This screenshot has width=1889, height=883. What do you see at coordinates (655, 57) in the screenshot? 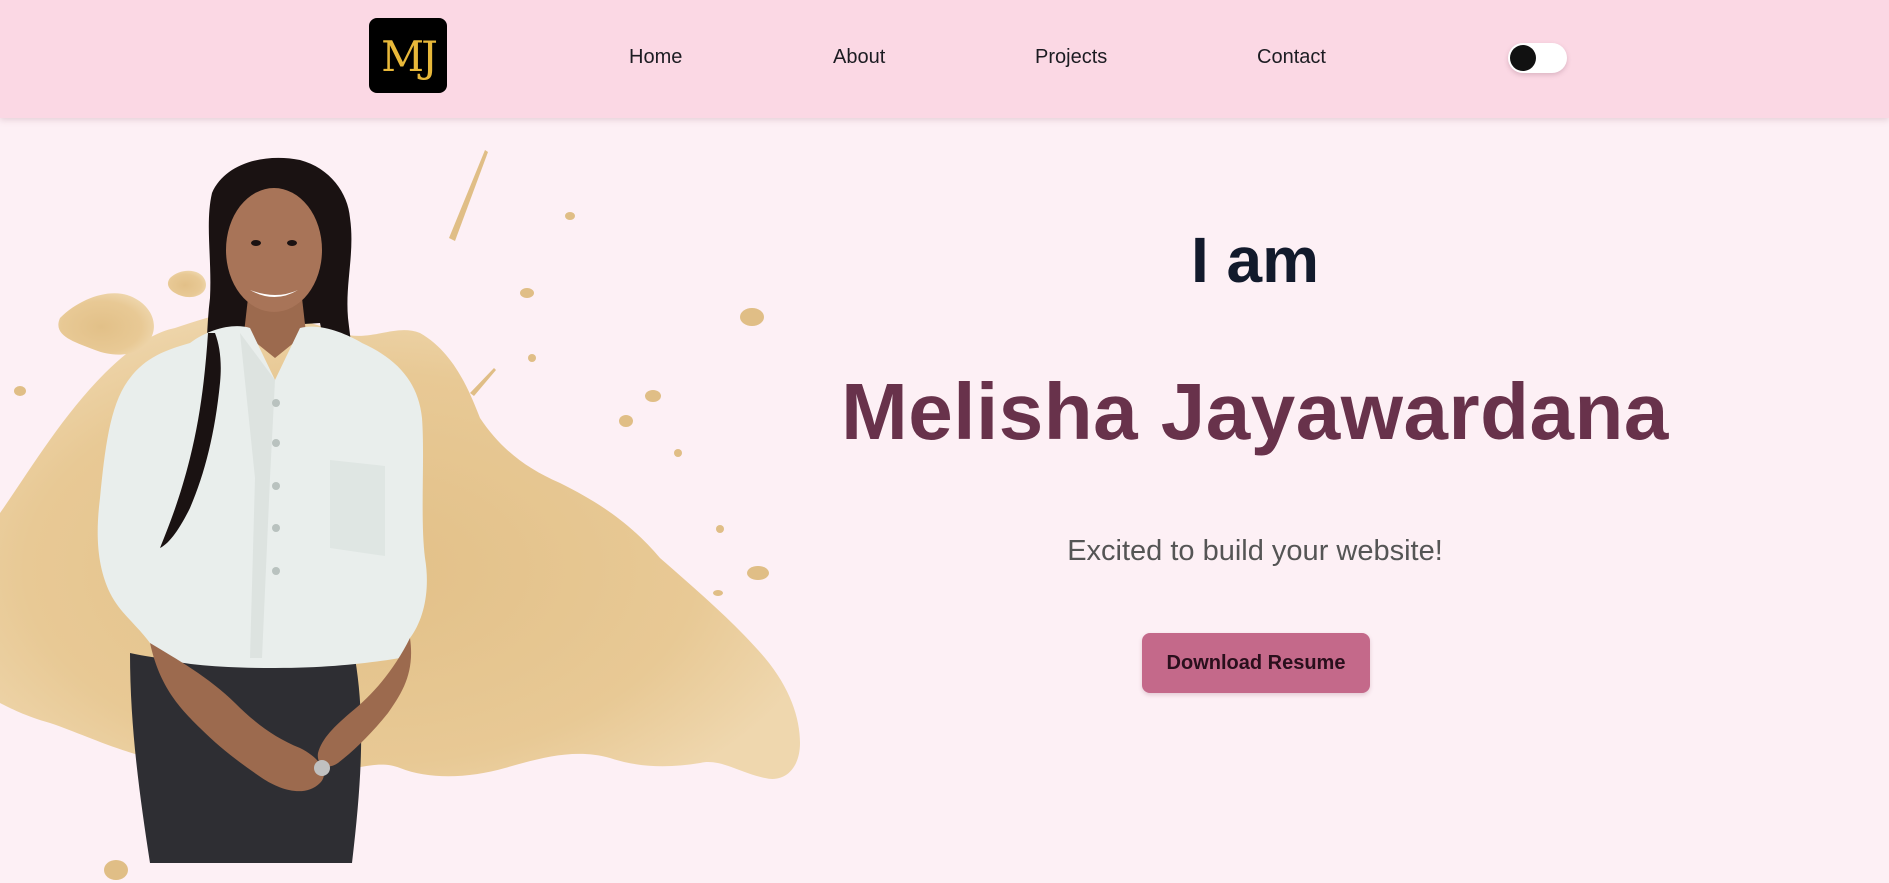
I see `nav-link-home: Home` at bounding box center [655, 57].